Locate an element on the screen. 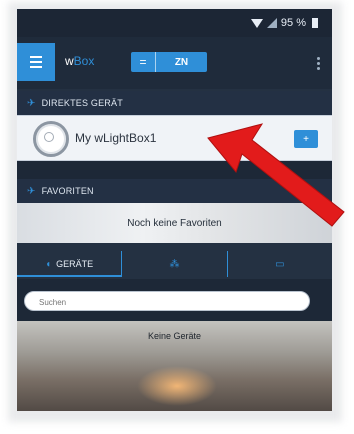 The height and width of the screenshot is (434, 354). battery-icon is located at coordinates (315, 23).